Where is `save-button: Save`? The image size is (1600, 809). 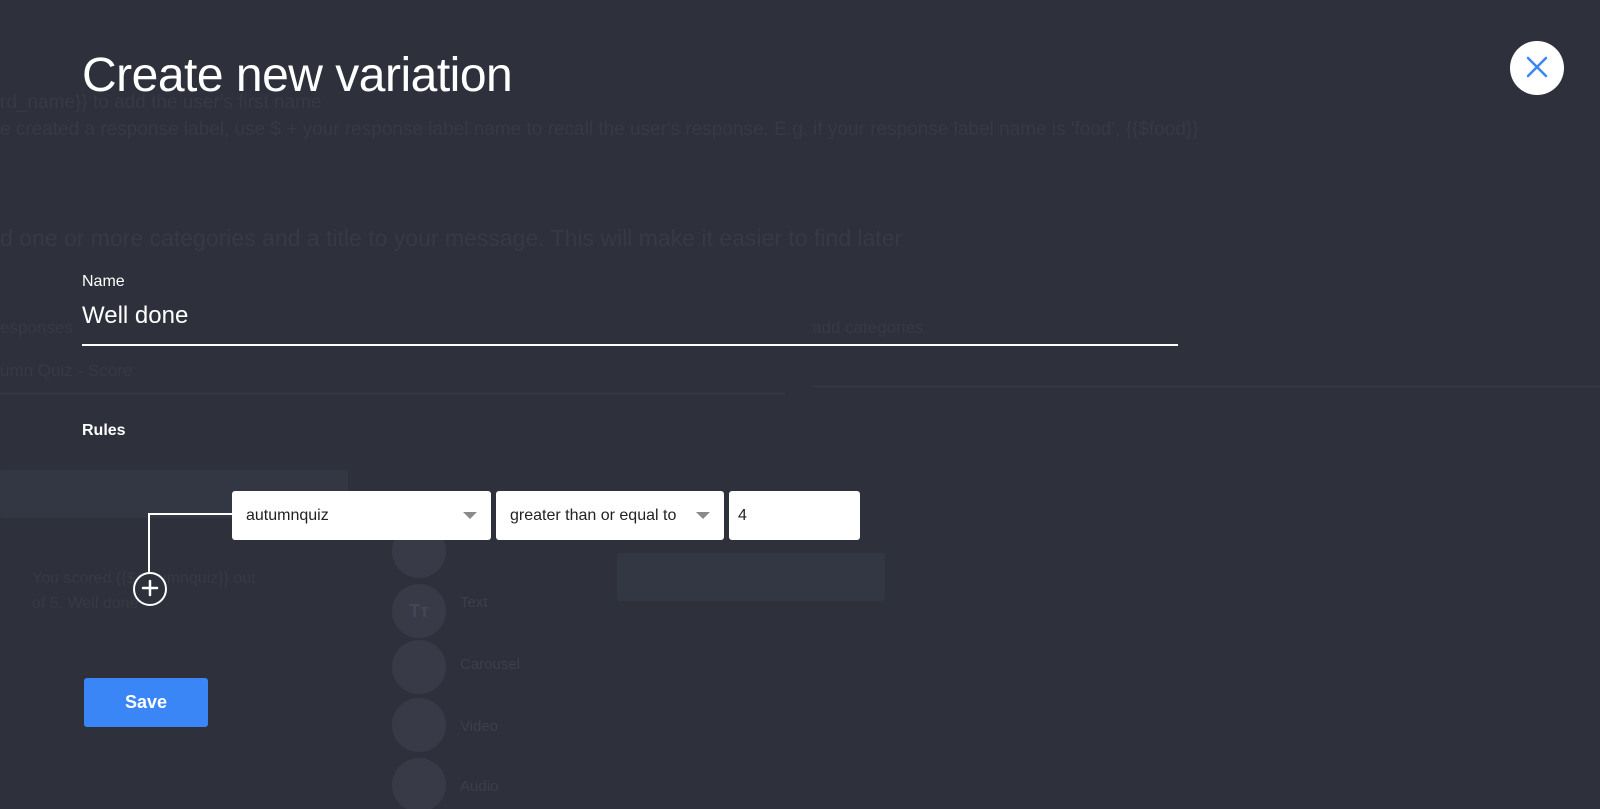 save-button: Save is located at coordinates (146, 702).